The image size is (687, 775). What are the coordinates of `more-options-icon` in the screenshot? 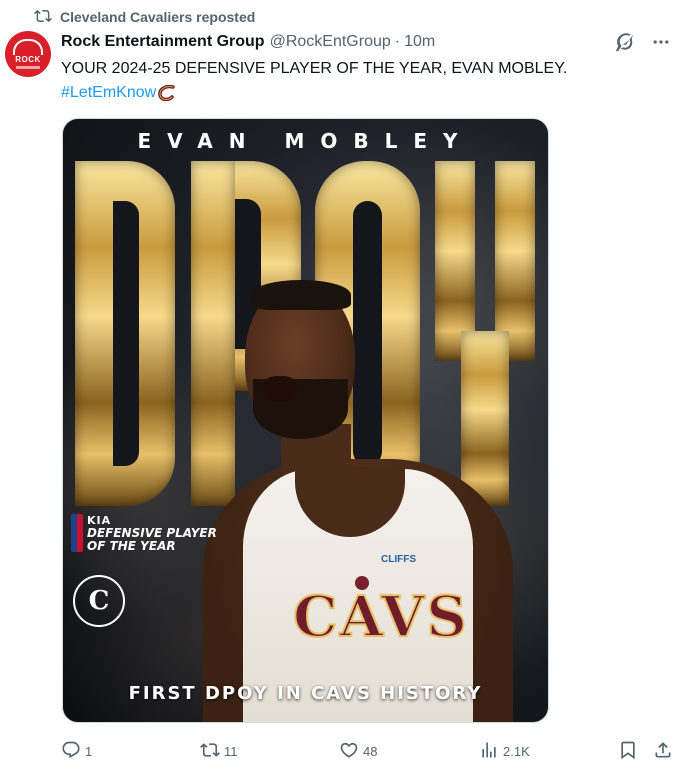 It's located at (661, 44).